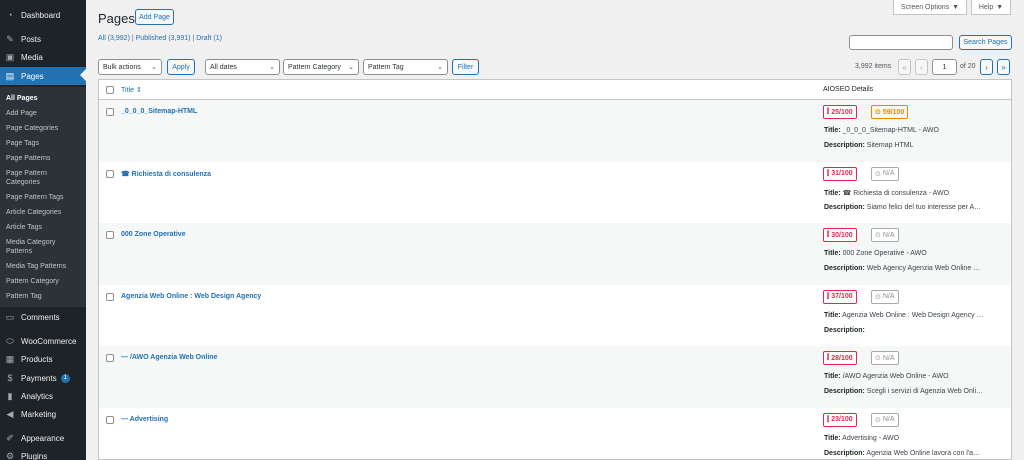 Image resolution: width=1024 pixels, height=460 pixels. I want to click on submenu-article-tags: Article Tags, so click(43, 227).